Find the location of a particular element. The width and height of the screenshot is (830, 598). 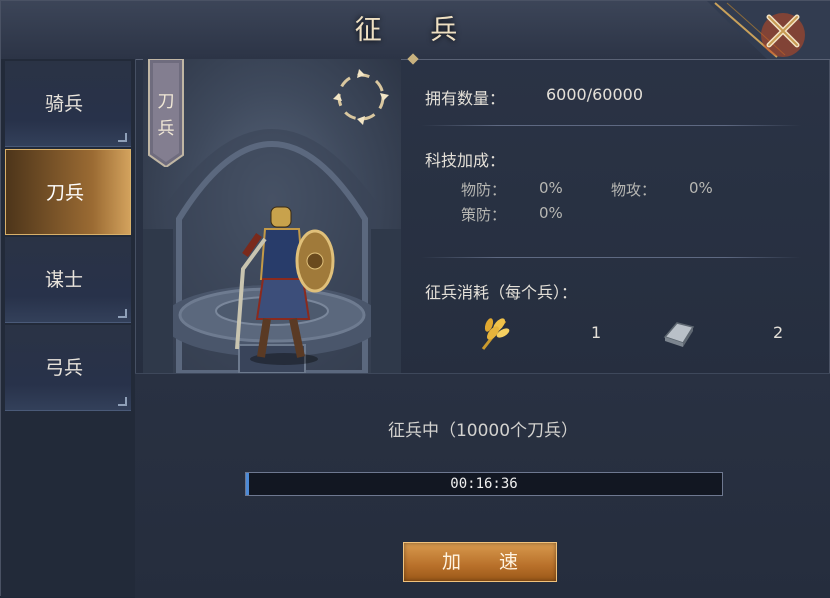

sidebar-item-archer: 弓兵 is located at coordinates (68, 368).